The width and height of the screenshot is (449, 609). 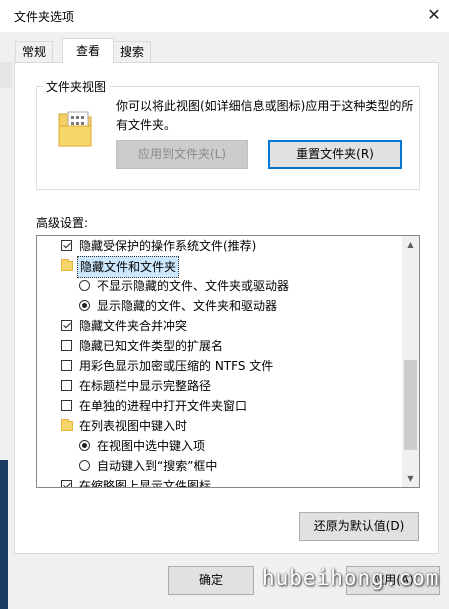 I want to click on list-item-label: 用彩色显示加密或压缩的 NTFS 文件, so click(x=176, y=366).